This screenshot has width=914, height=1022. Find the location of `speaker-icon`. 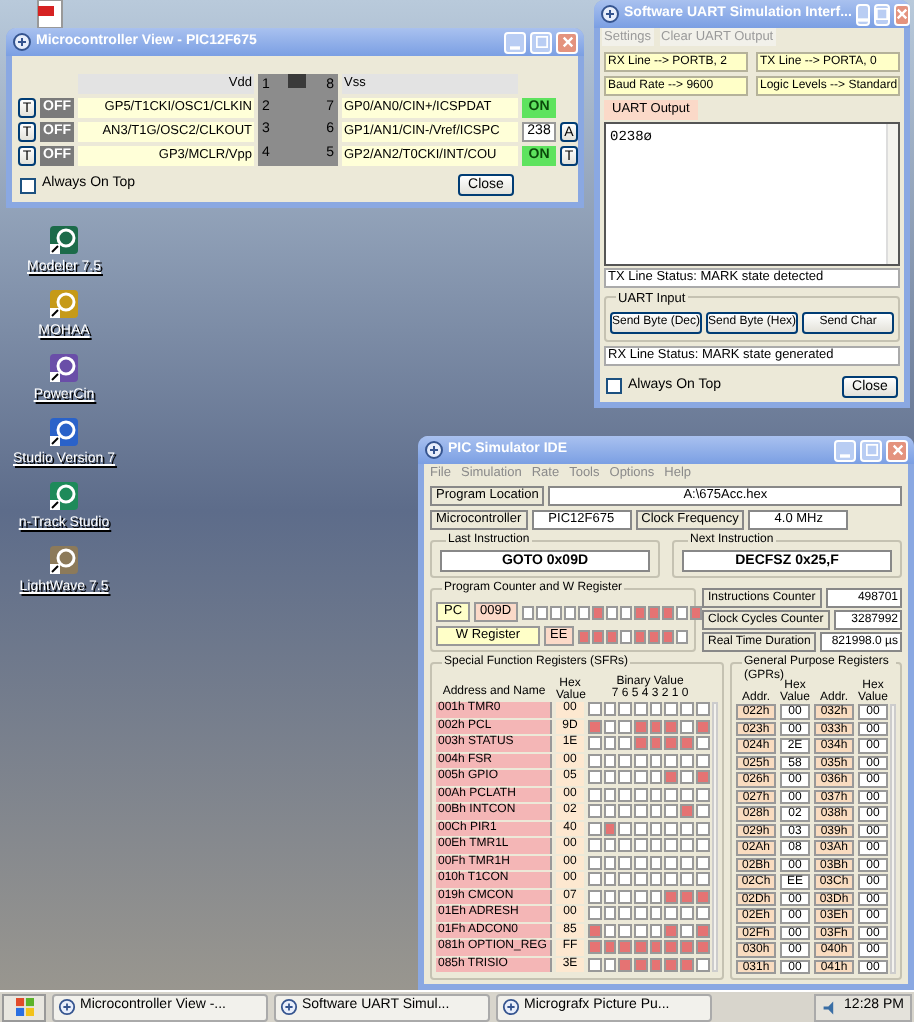

speaker-icon is located at coordinates (830, 1007).